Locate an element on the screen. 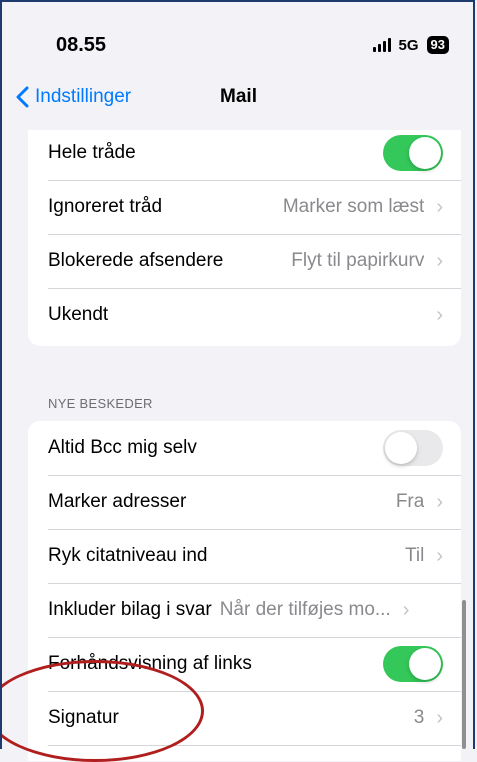 The image size is (477, 762). row-detail: 3 › is located at coordinates (428, 718).